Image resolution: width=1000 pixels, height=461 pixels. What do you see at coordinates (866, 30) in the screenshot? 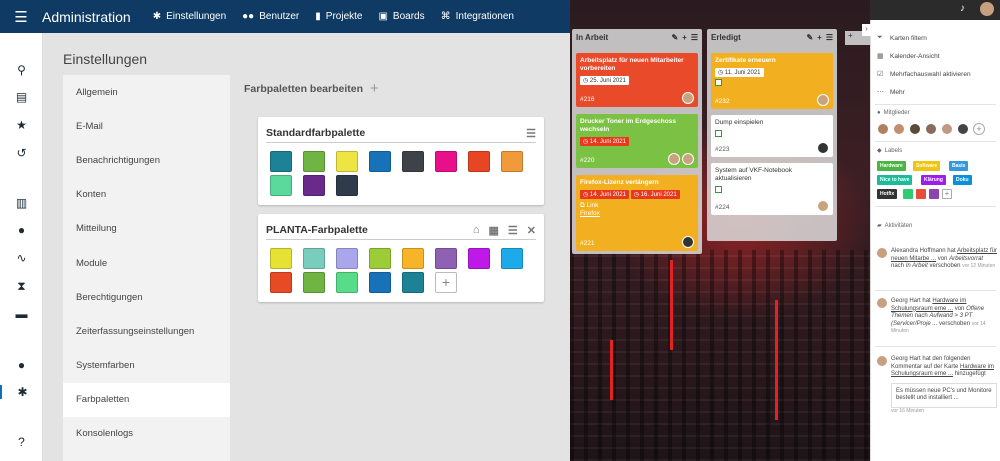
I see `collapse-panel-icon: ›` at bounding box center [866, 30].